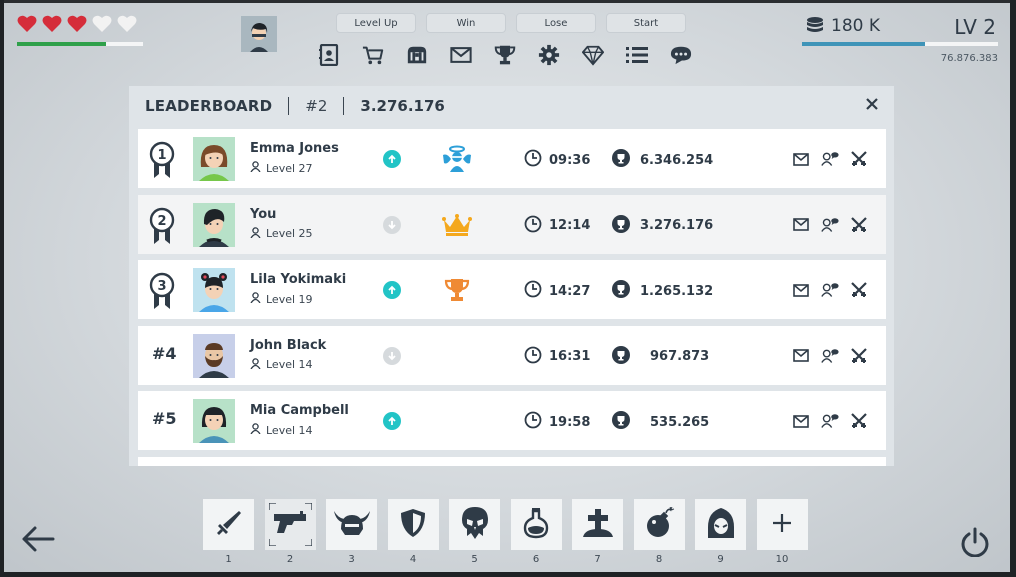 Image resolution: width=1016 pixels, height=577 pixels. I want to click on inventory-slot-6: 6, so click(536, 532).